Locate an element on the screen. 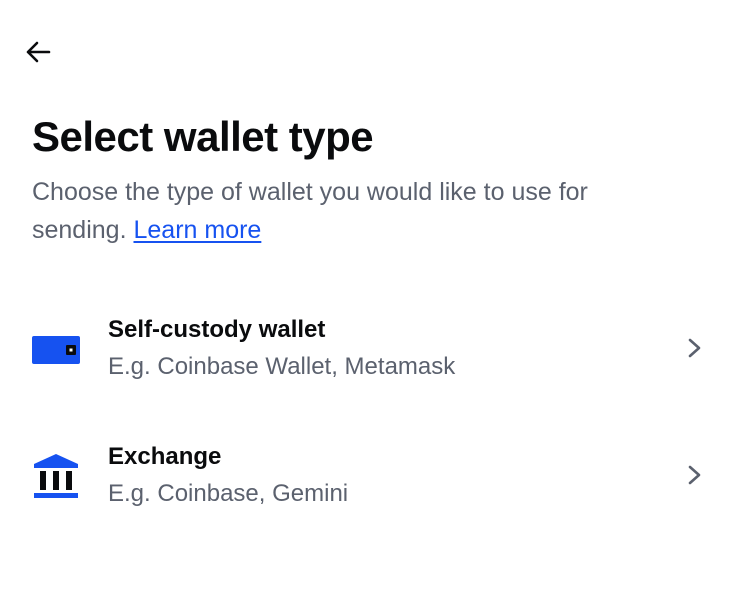 This screenshot has width=740, height=606. option-title: Self-custody wallet is located at coordinates (217, 329).